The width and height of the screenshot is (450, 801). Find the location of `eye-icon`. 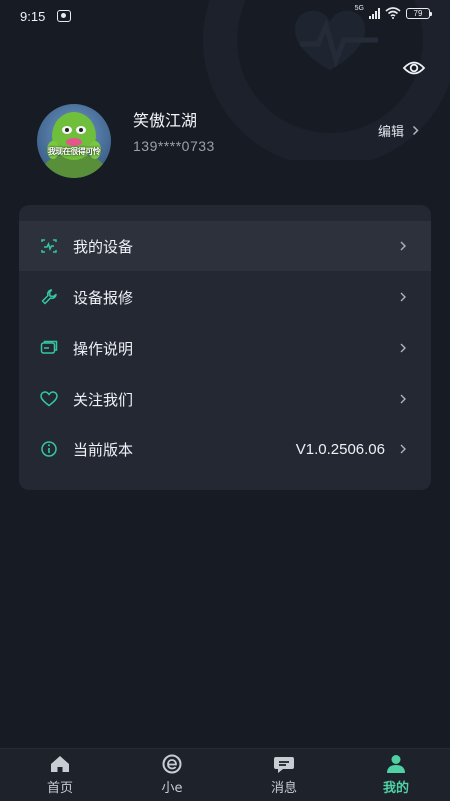

eye-icon is located at coordinates (414, 68).